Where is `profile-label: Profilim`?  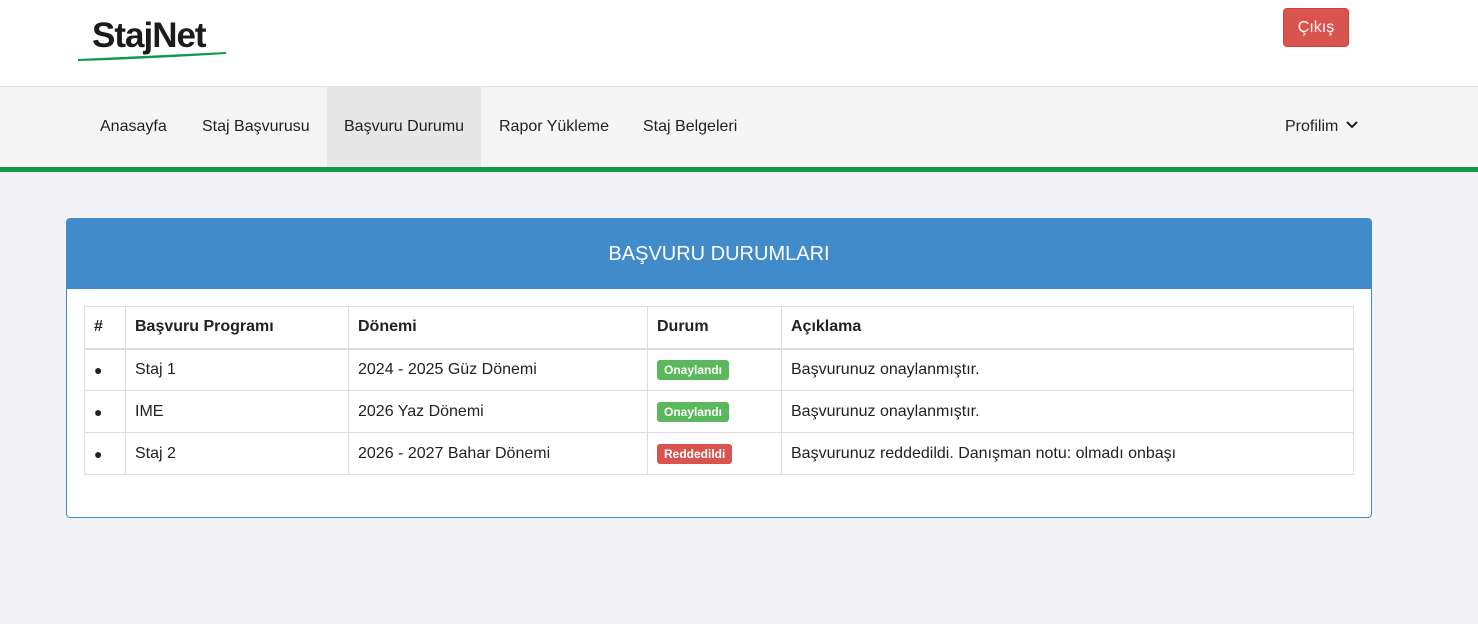
profile-label: Profilim is located at coordinates (1312, 126).